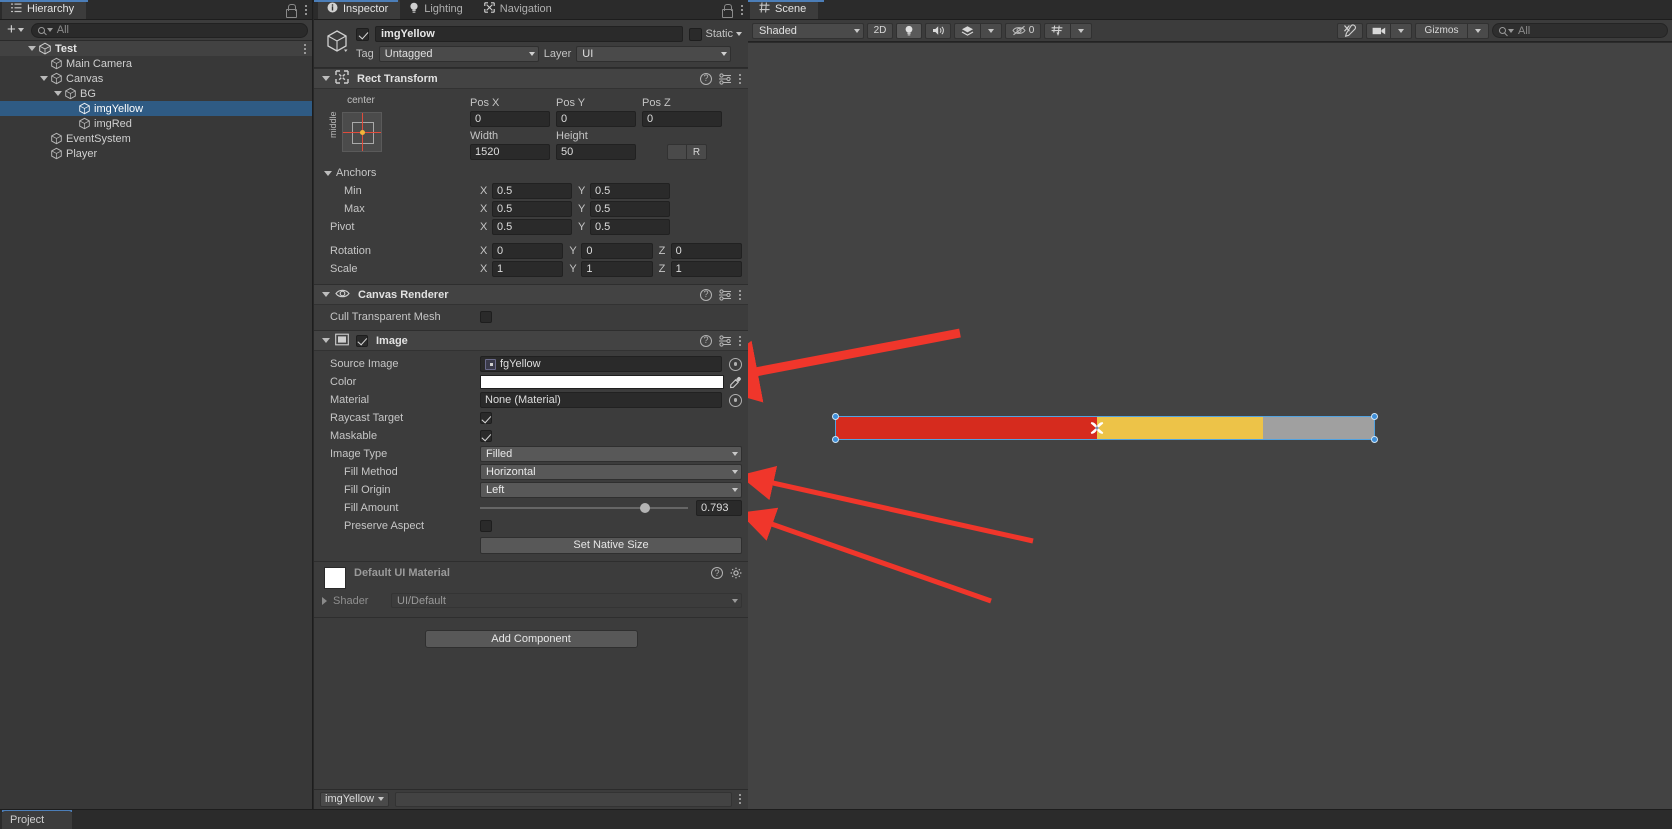  Describe the element at coordinates (156, 93) in the screenshot. I see `hierarchy-row-bg: BG` at that location.